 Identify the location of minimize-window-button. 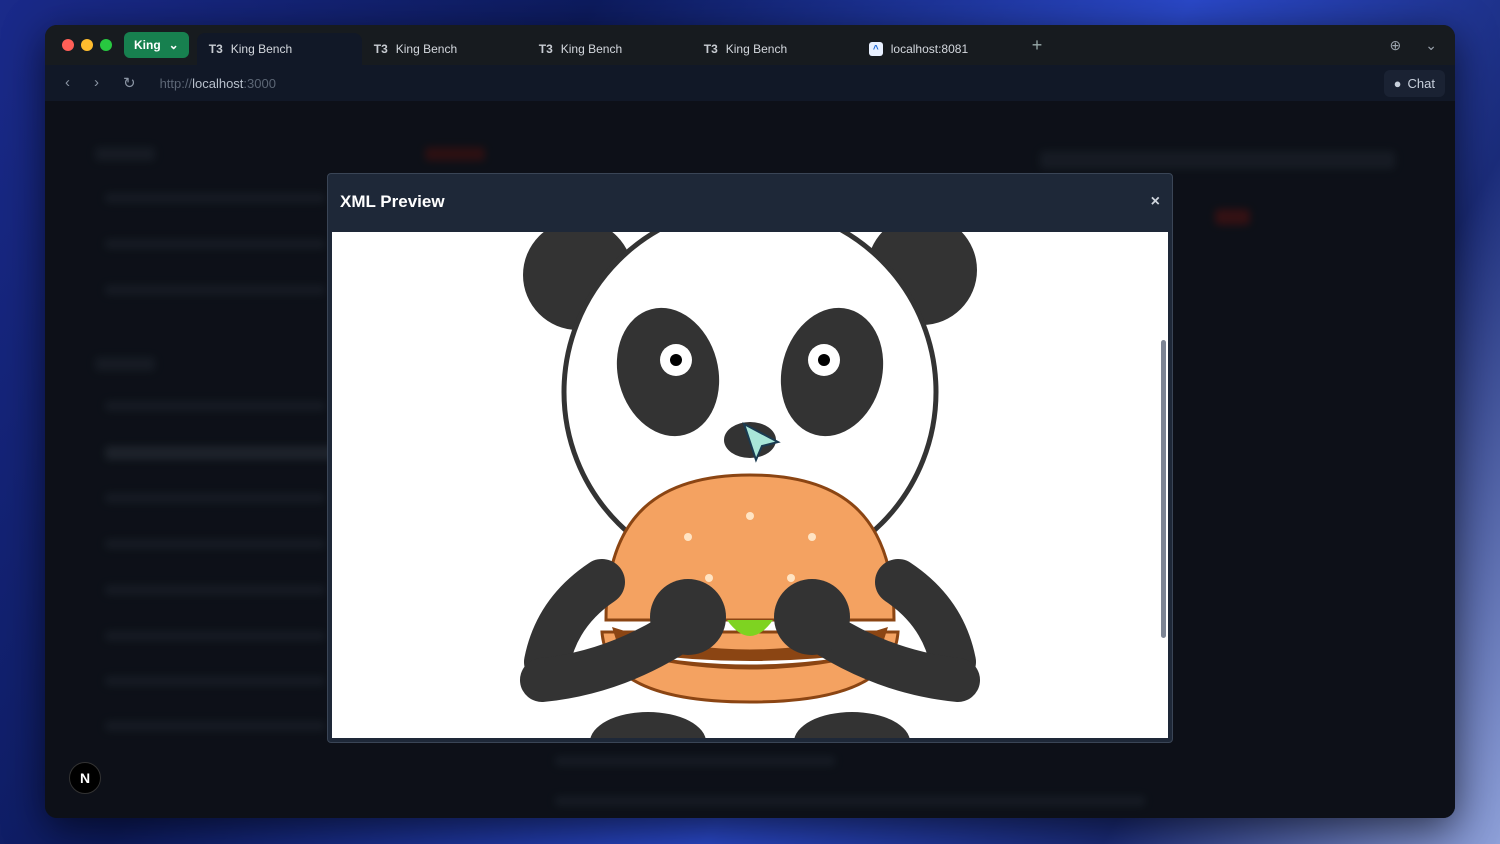
(87, 45).